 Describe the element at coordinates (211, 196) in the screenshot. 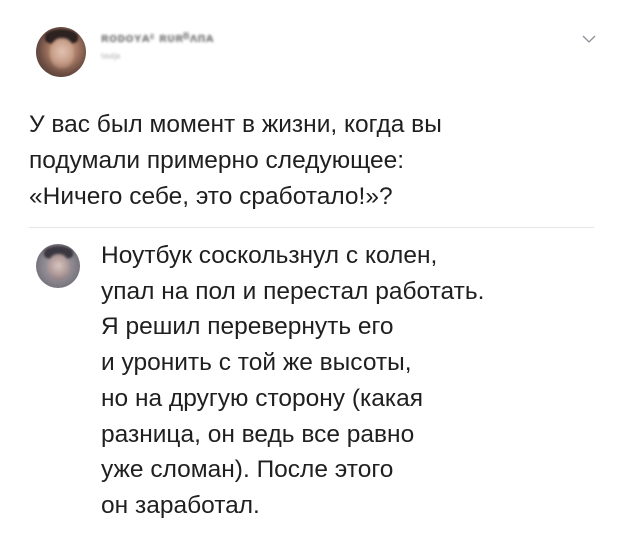

I see `post-text-line: «Ничего себе, это сработало!»?` at that location.